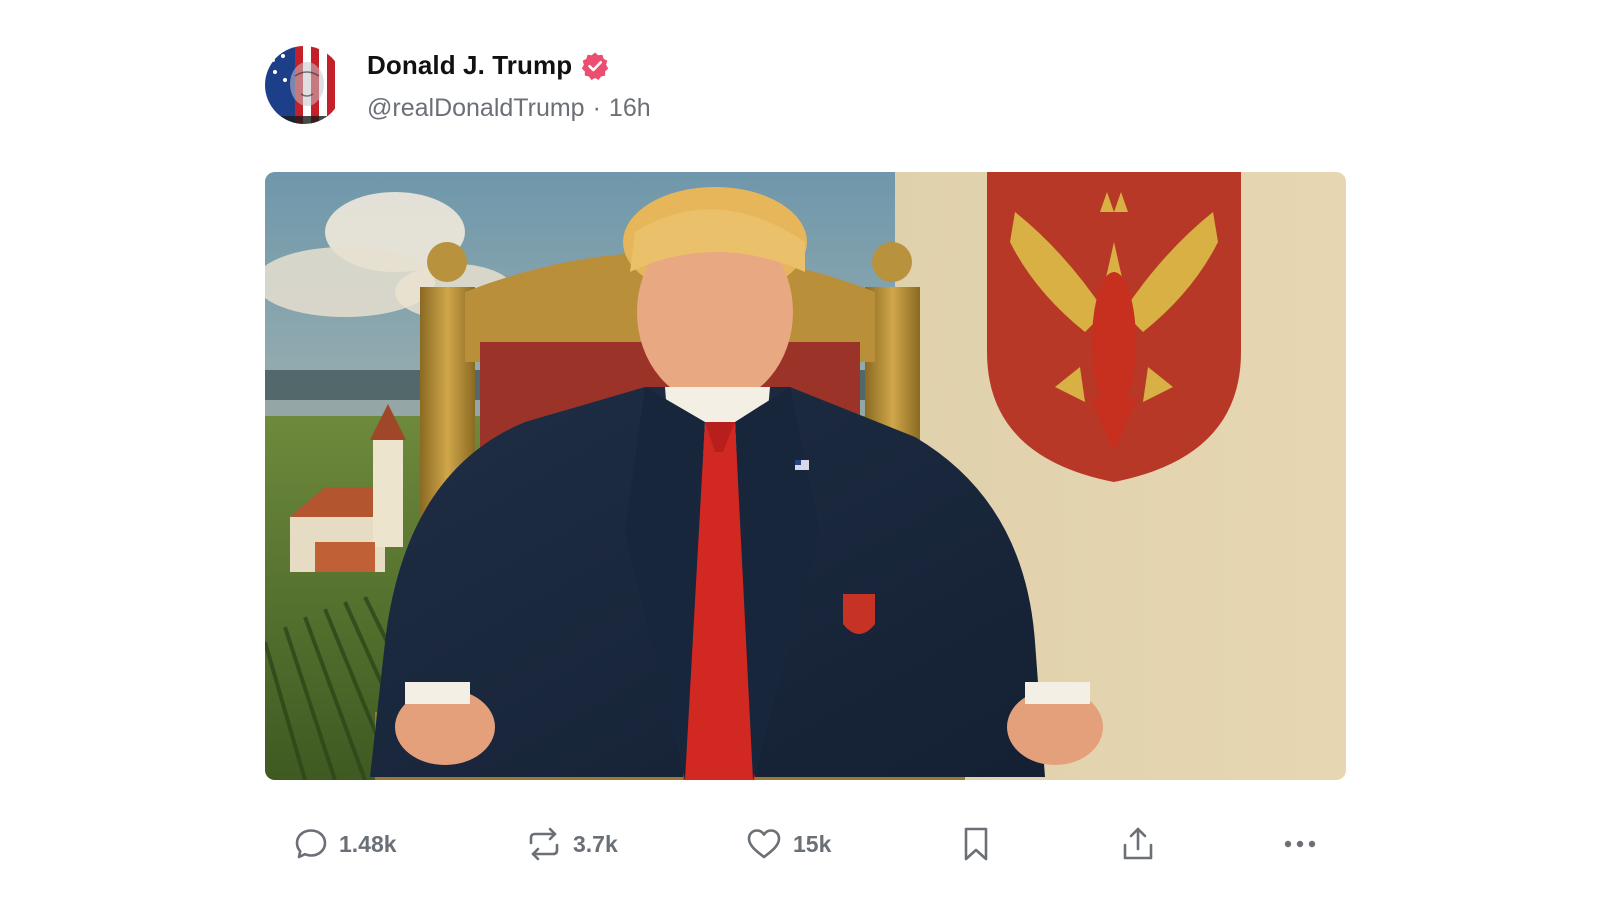 The image size is (1600, 900). I want to click on verified-badge-icon, so click(595, 66).